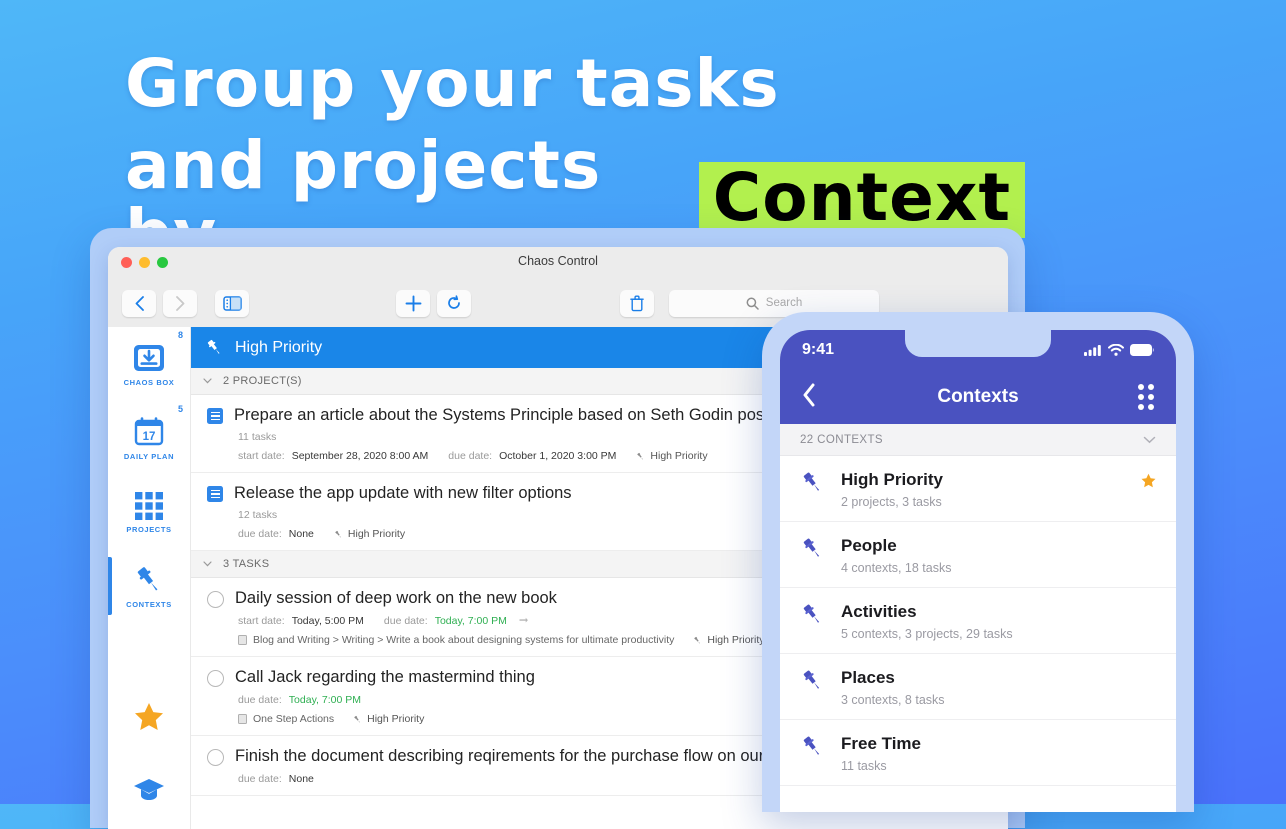 The image size is (1286, 829). Describe the element at coordinates (842, 439) in the screenshot. I see `phone-section-label: 22 CONTEXTS` at that location.